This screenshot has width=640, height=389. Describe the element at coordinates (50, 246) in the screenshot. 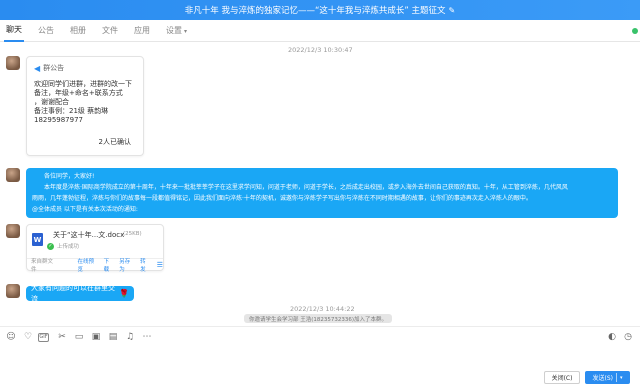

I see `check-icon: ✓` at that location.